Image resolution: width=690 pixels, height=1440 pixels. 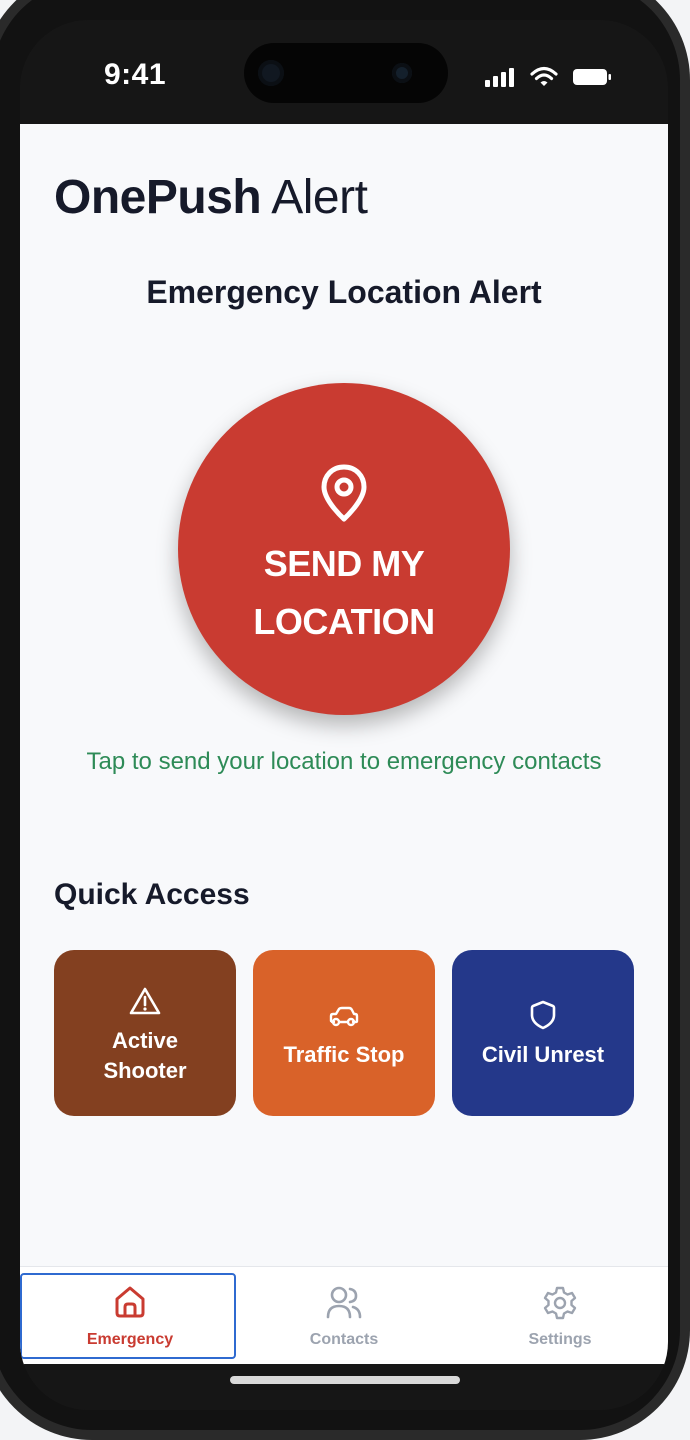 I want to click on bottom-tab-bar: Emergency Contacts Settings, so click(x=344, y=1315).